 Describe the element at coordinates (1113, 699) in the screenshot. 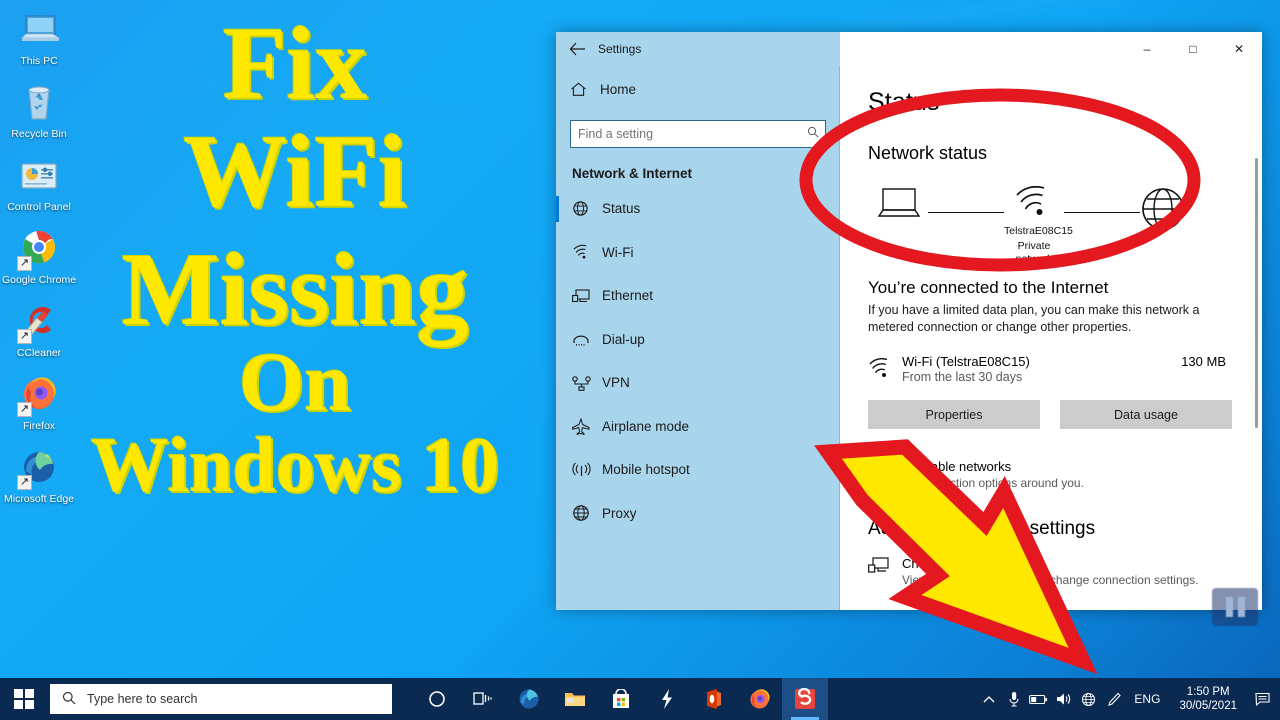

I see `pen-icon` at that location.